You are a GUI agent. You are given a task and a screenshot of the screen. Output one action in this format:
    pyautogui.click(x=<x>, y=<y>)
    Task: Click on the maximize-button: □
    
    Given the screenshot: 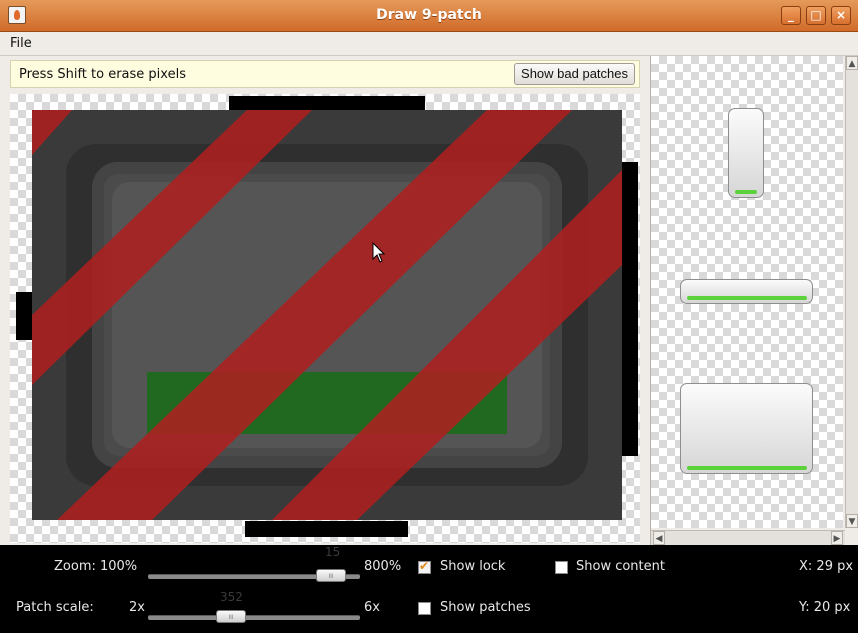 What is the action you would take?
    pyautogui.click(x=816, y=15)
    